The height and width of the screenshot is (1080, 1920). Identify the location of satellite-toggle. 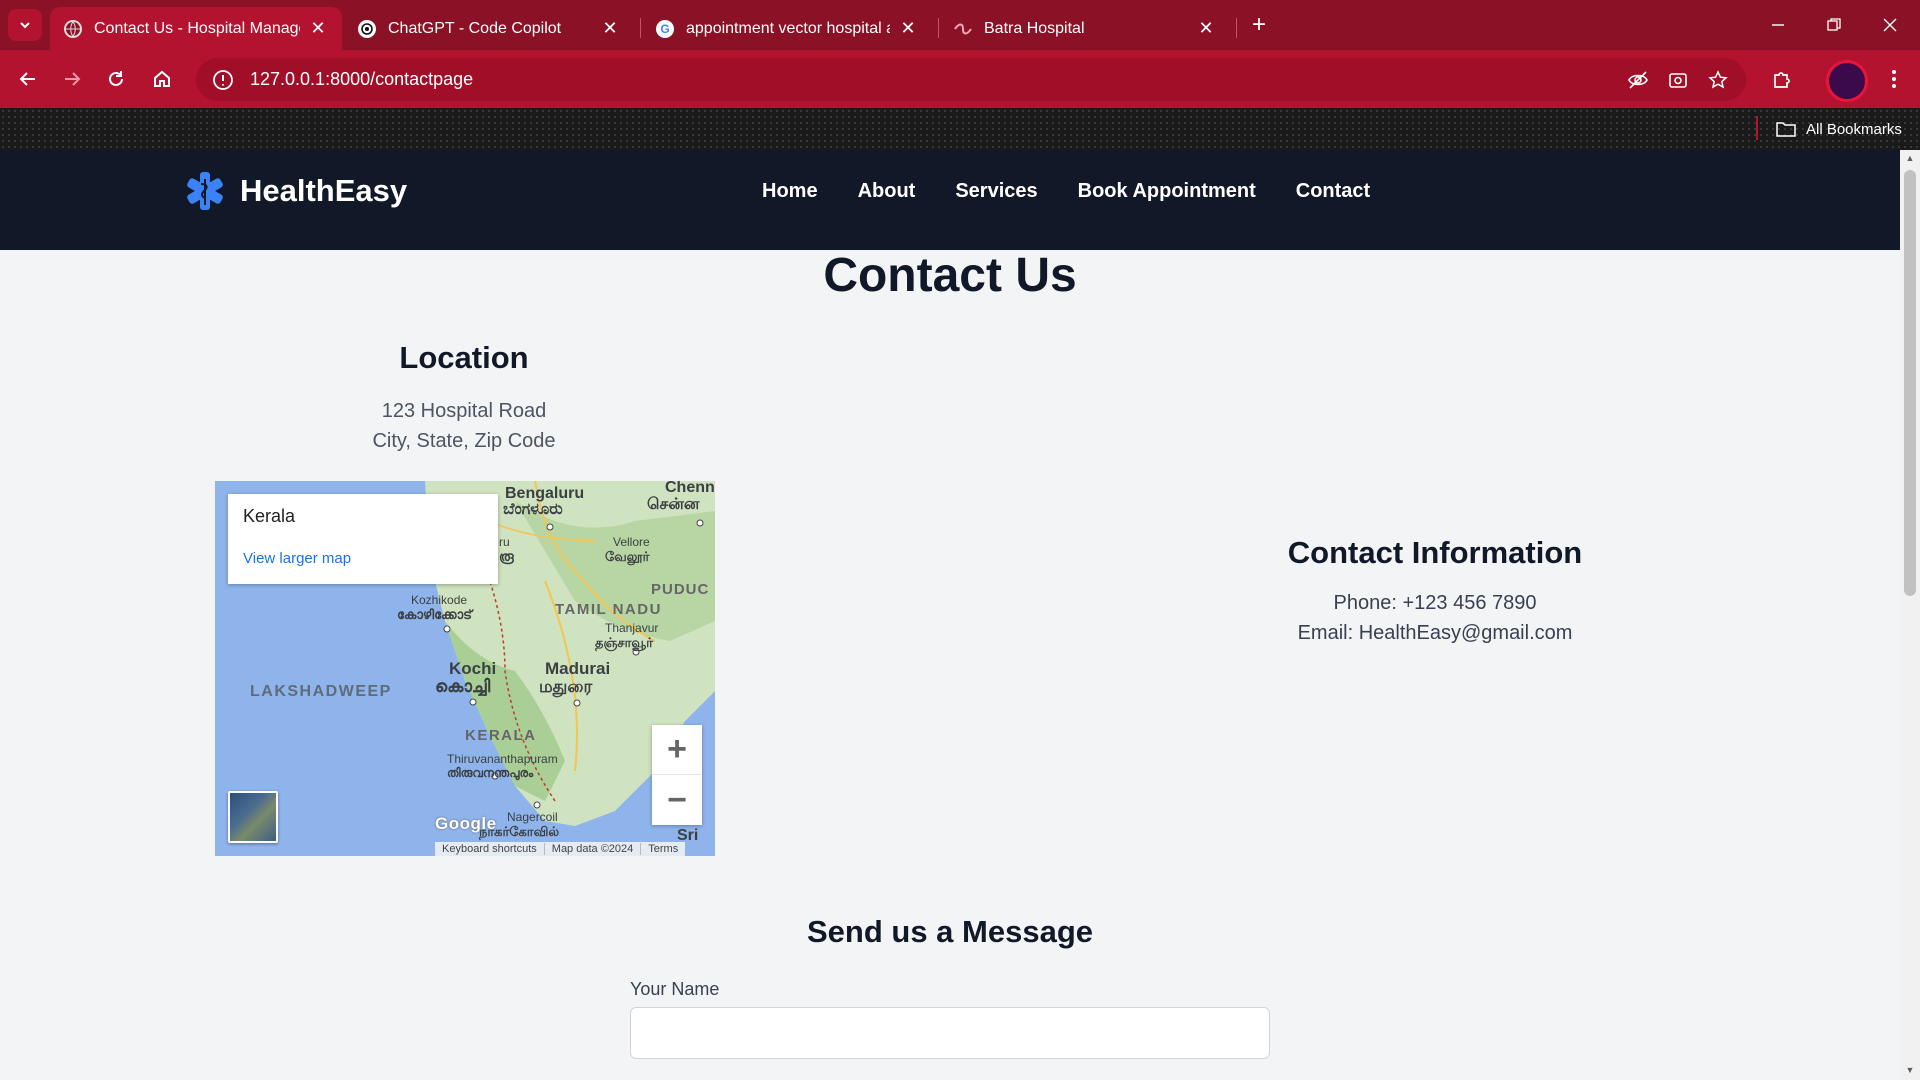
(253, 817).